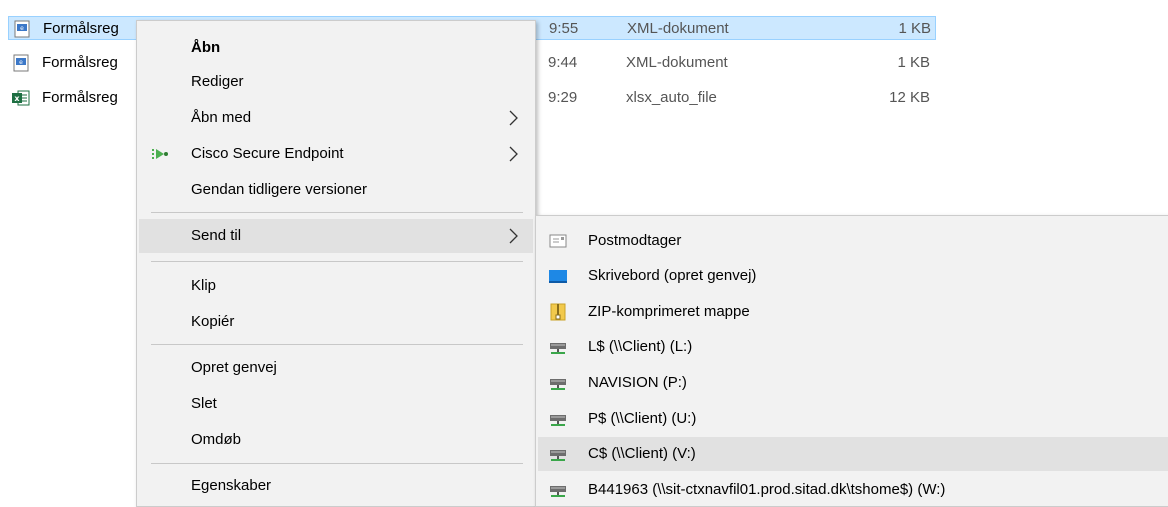 The height and width of the screenshot is (507, 1168). I want to click on menu-item-cisco: Cisco Secure Endpoint, so click(336, 154).